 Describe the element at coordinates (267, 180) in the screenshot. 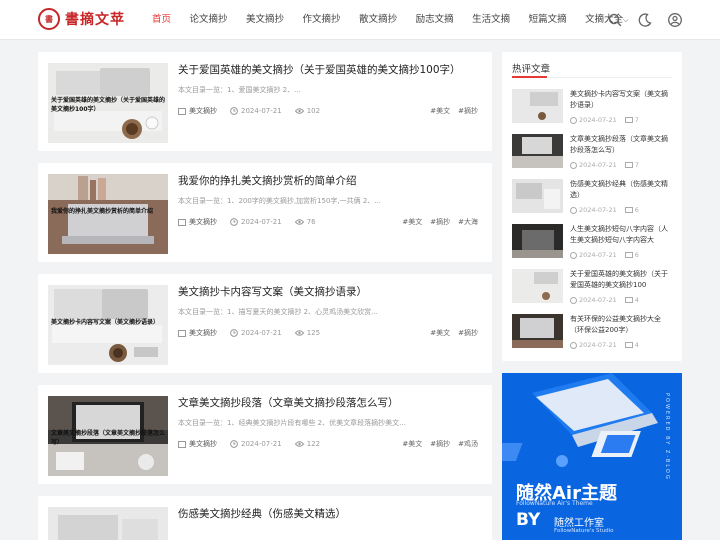

I see `article-title: 我爱你的挣扎美文摘抄赏析的简单介绍` at that location.